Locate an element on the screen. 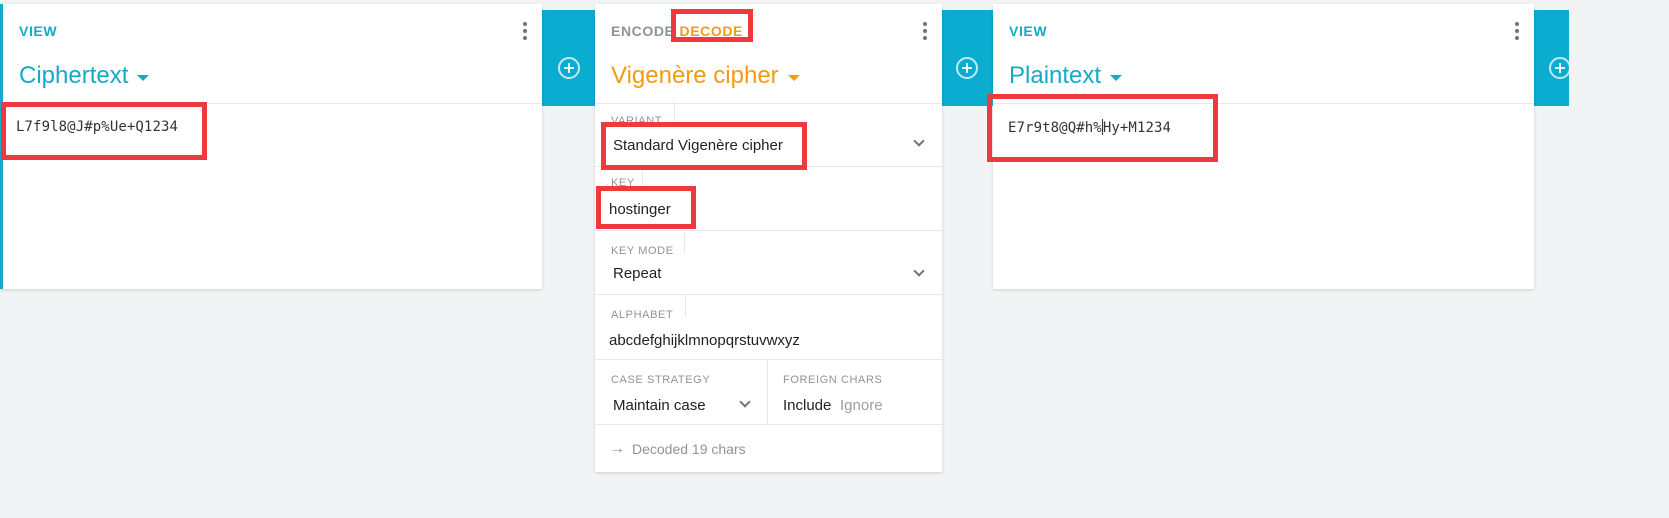 The width and height of the screenshot is (1669, 518). ciphertext-card-header: VIEW Ciphertext is located at coordinates (272, 54).